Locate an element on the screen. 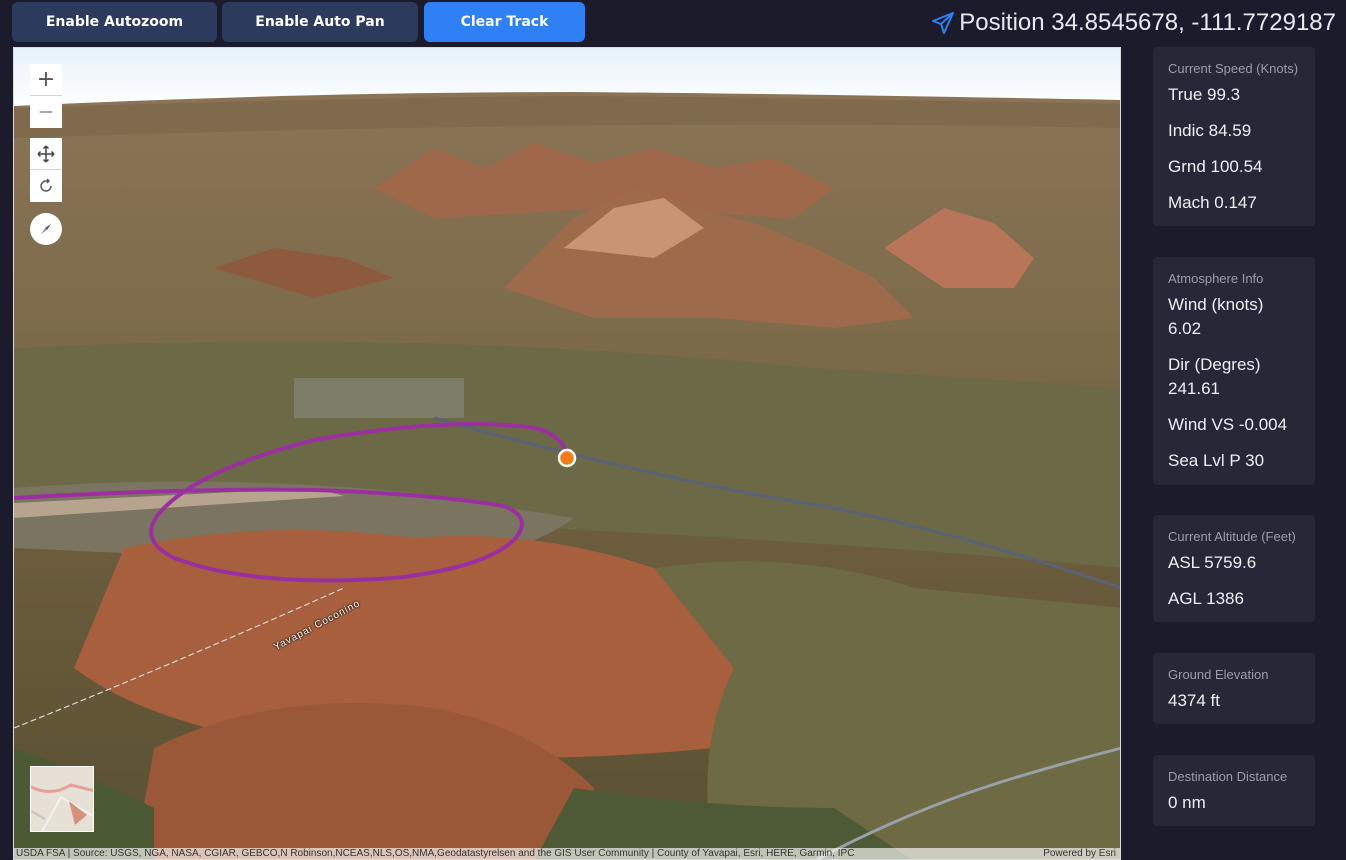 The image size is (1346, 860). zoom-in-button: + is located at coordinates (46, 80).